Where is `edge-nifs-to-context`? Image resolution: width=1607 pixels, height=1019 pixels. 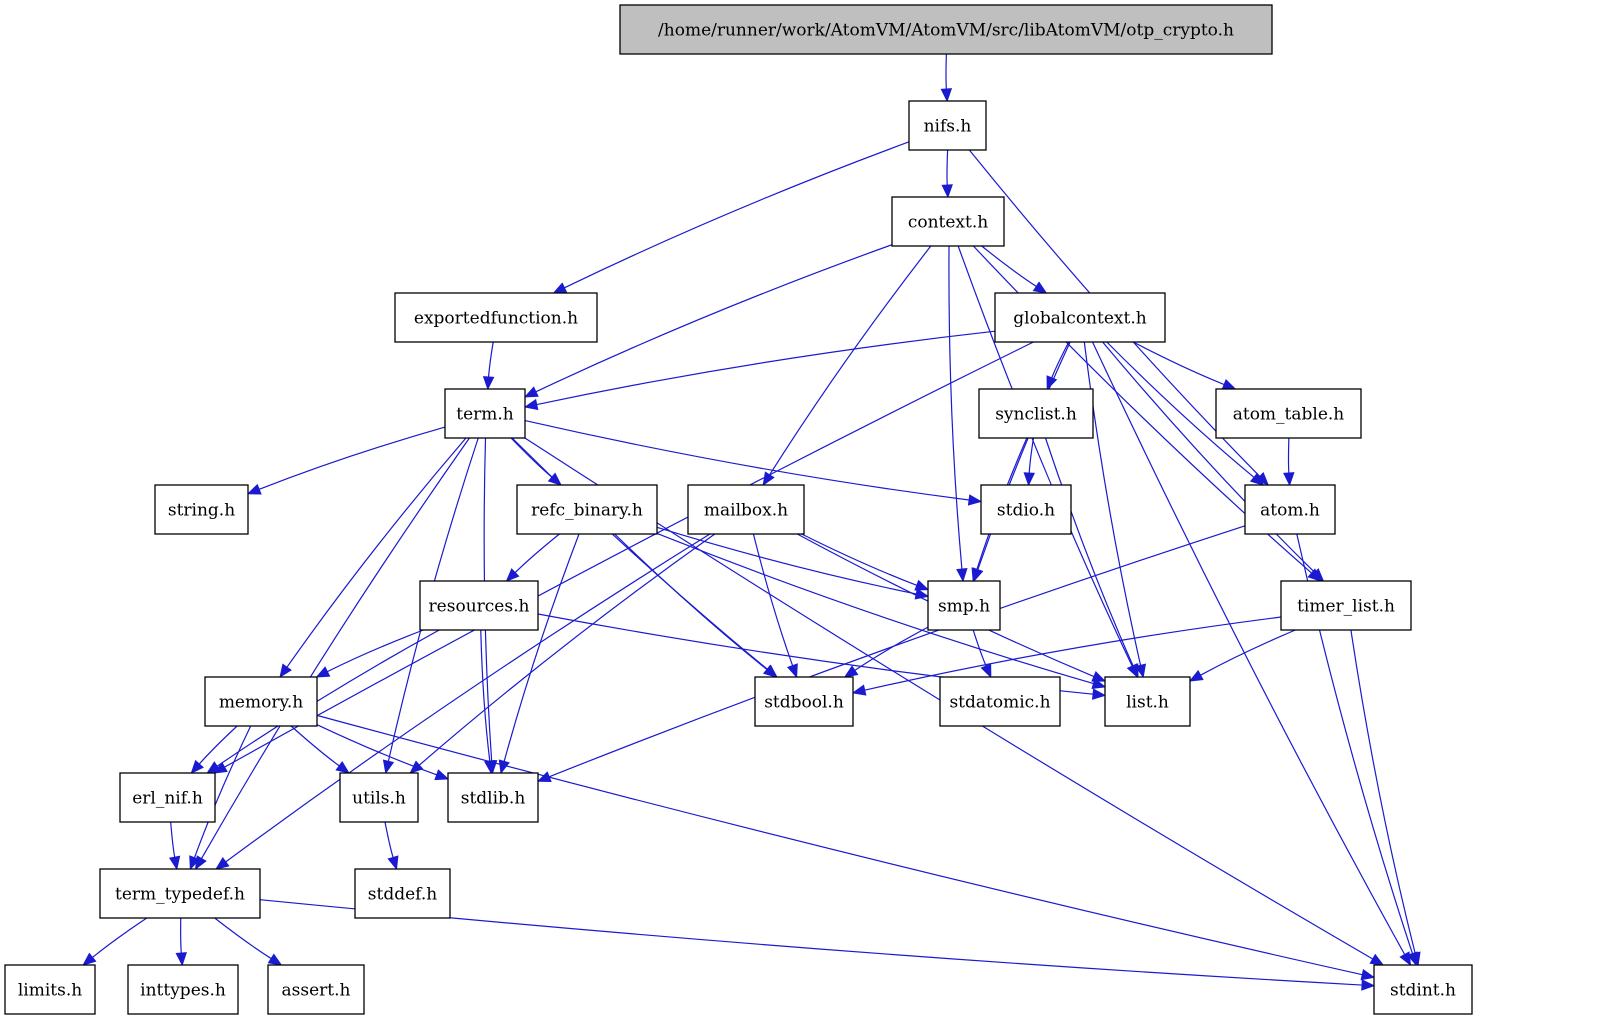
edge-nifs-to-context is located at coordinates (947, 174).